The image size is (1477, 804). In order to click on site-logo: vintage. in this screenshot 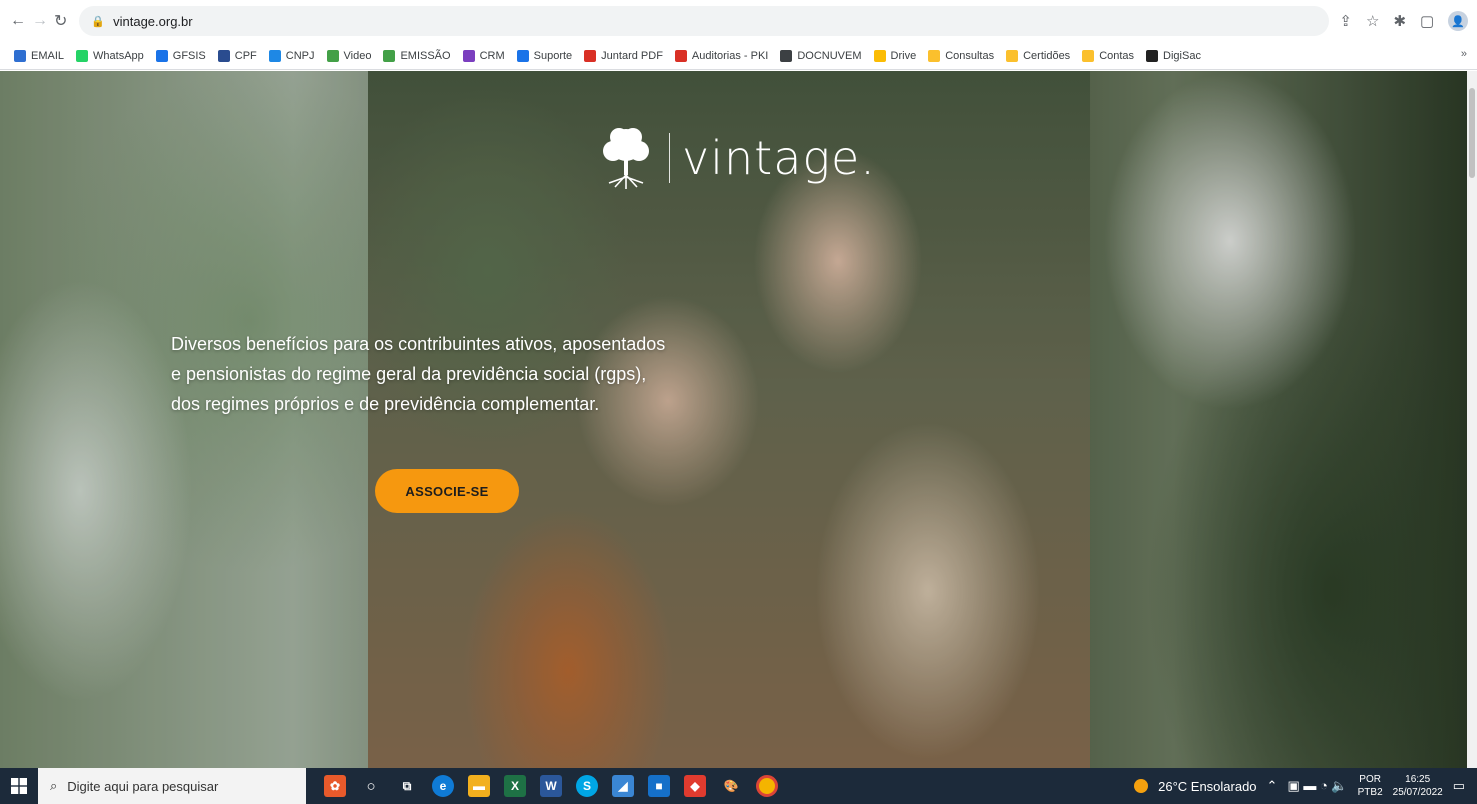, I will do `click(735, 158)`.